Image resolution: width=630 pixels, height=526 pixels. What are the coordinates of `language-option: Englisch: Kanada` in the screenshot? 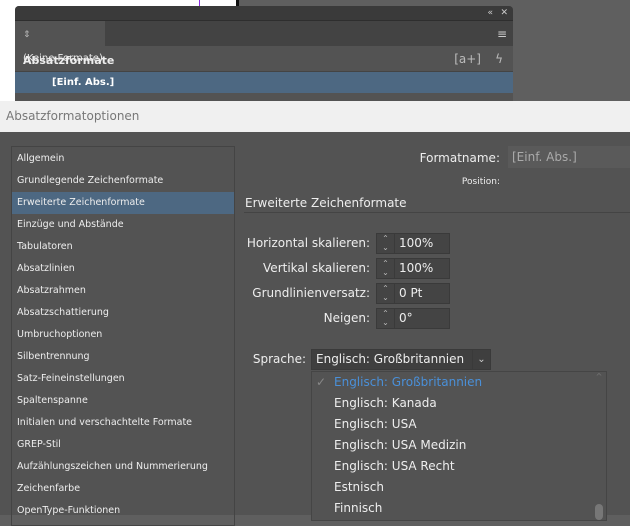 It's located at (459, 403).